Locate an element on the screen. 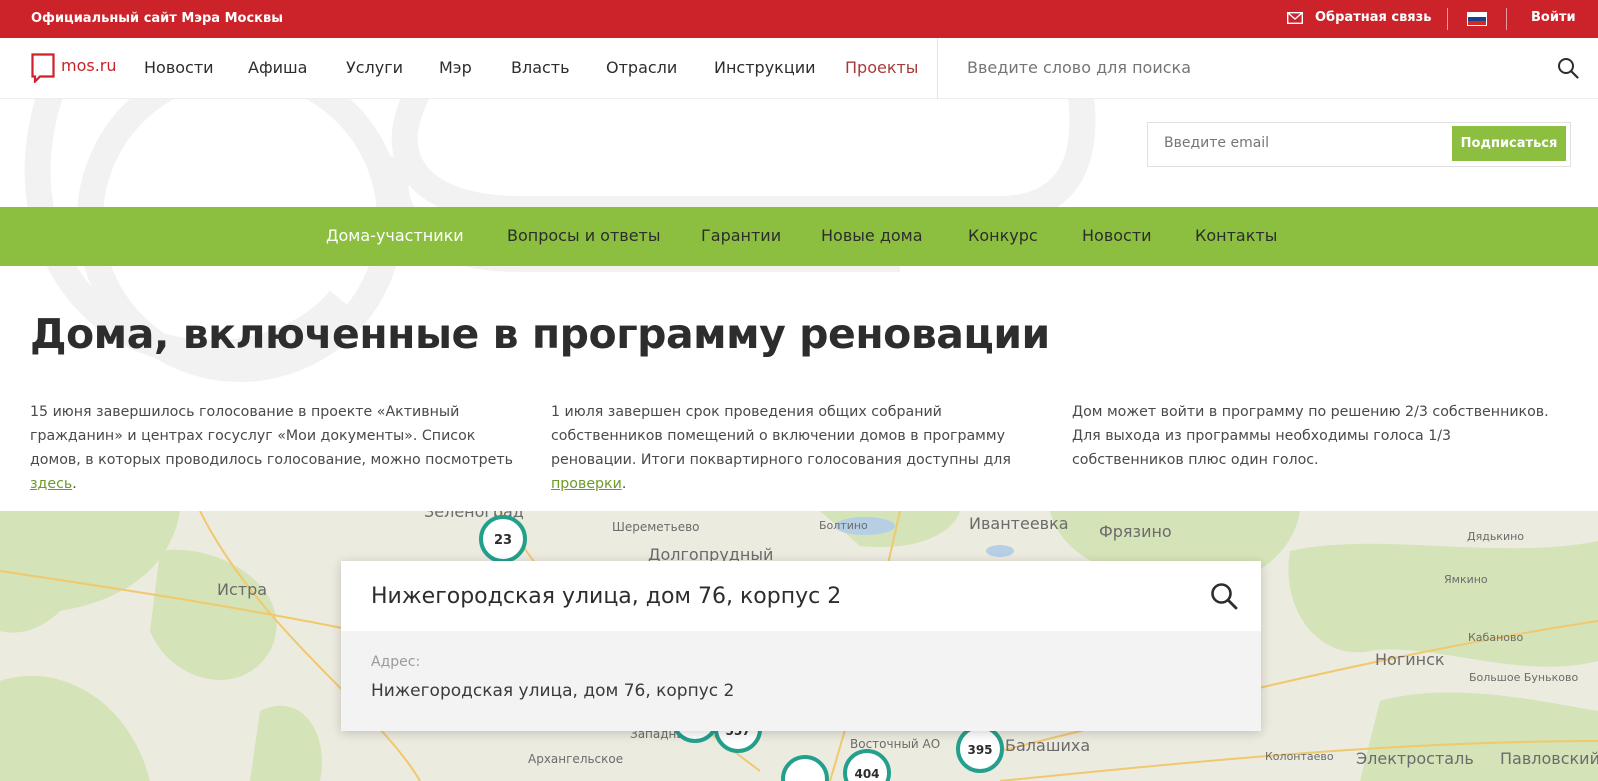 This screenshot has width=1598, height=781. map-label: Фрязино is located at coordinates (1135, 531).